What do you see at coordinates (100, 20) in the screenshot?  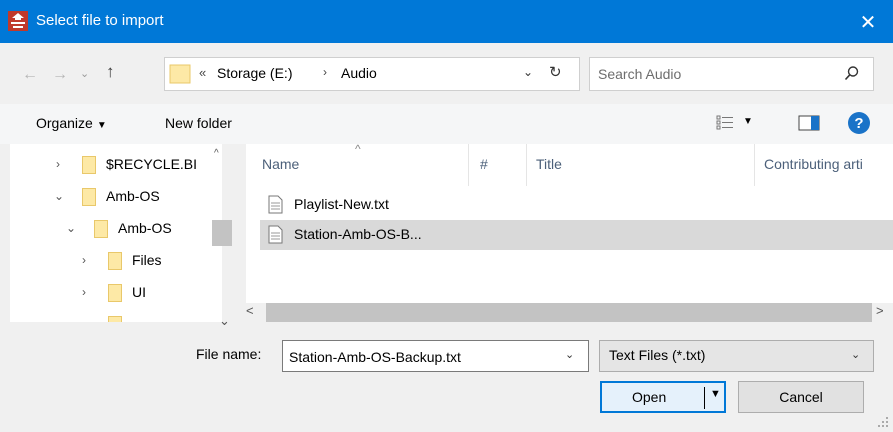 I see `window-title: Select file to import` at bounding box center [100, 20].